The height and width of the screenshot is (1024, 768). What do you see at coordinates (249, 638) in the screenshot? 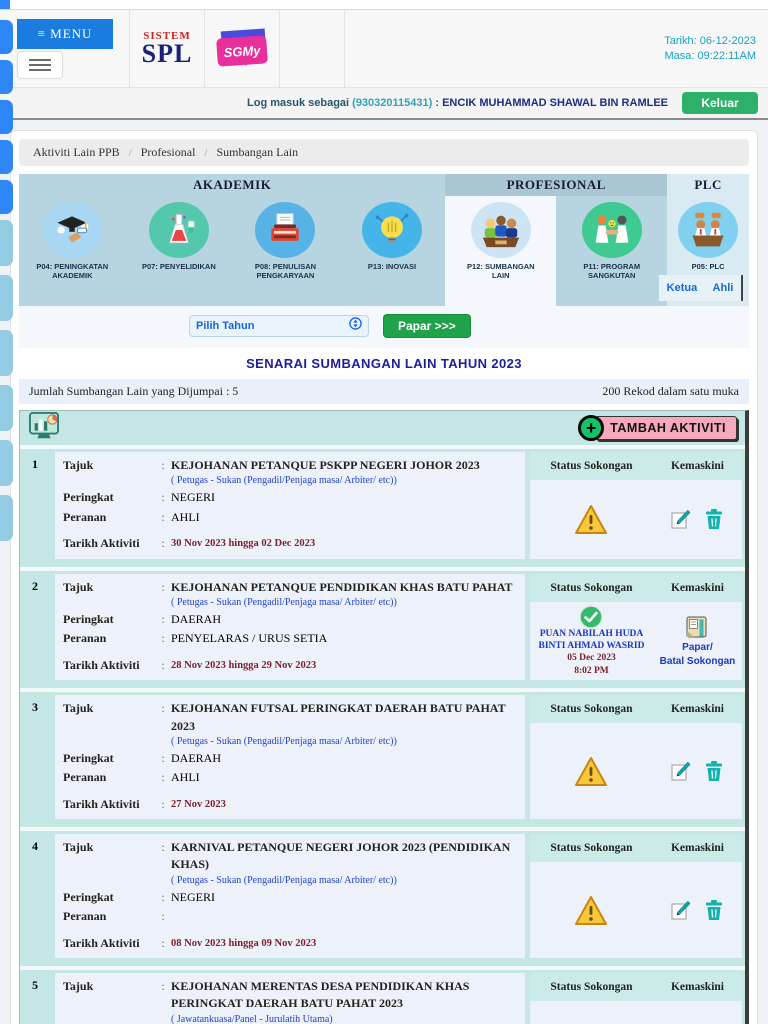
I see `record-peranan: PENYELARAS / URUS SETIA` at bounding box center [249, 638].